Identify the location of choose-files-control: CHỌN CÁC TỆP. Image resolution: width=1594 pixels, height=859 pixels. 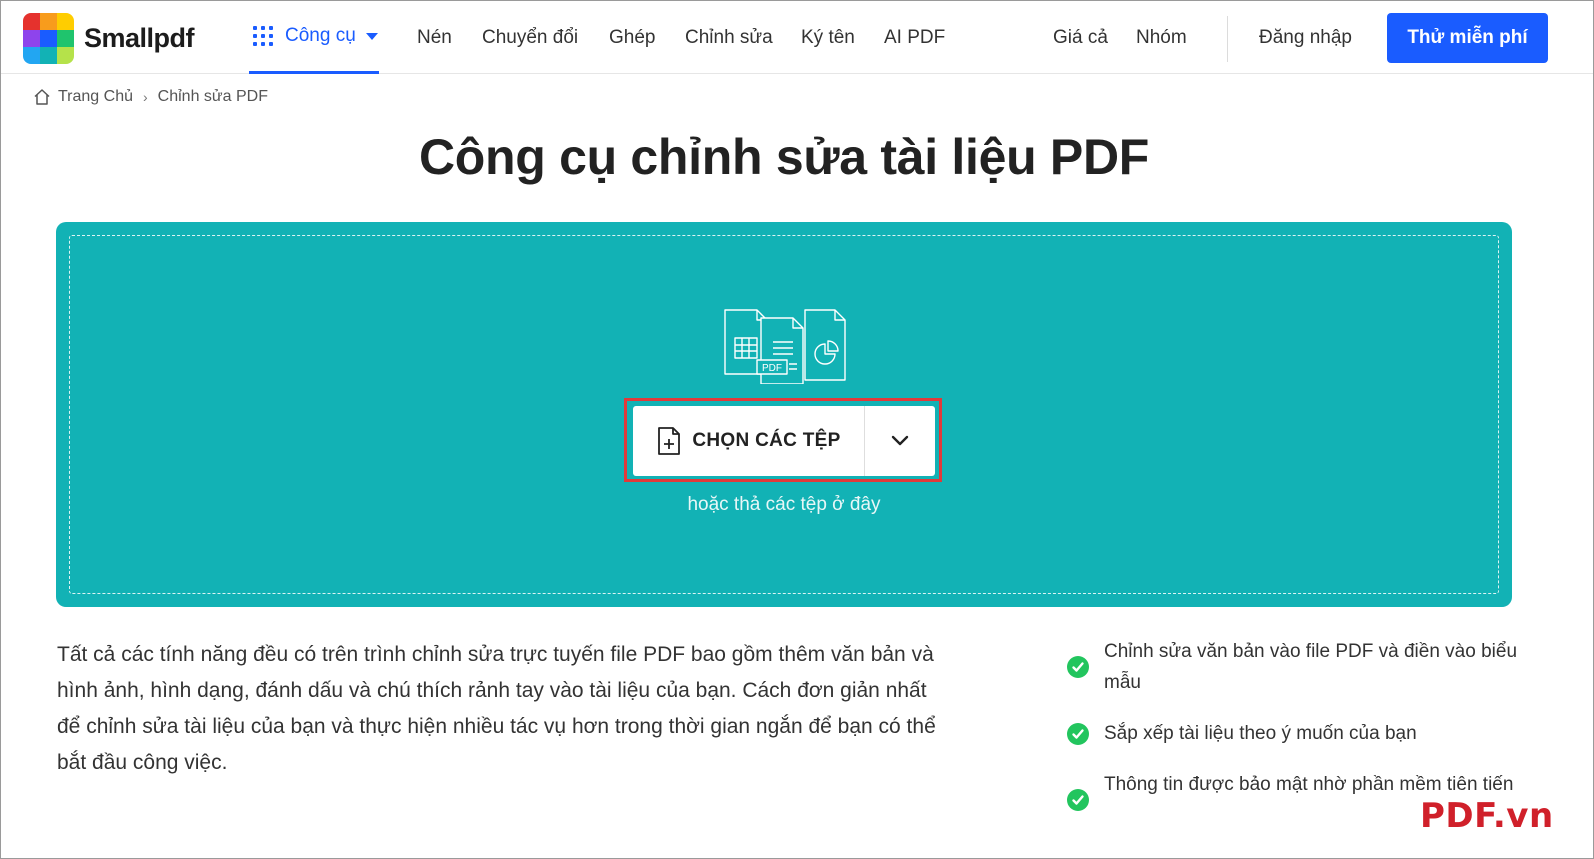
(784, 441).